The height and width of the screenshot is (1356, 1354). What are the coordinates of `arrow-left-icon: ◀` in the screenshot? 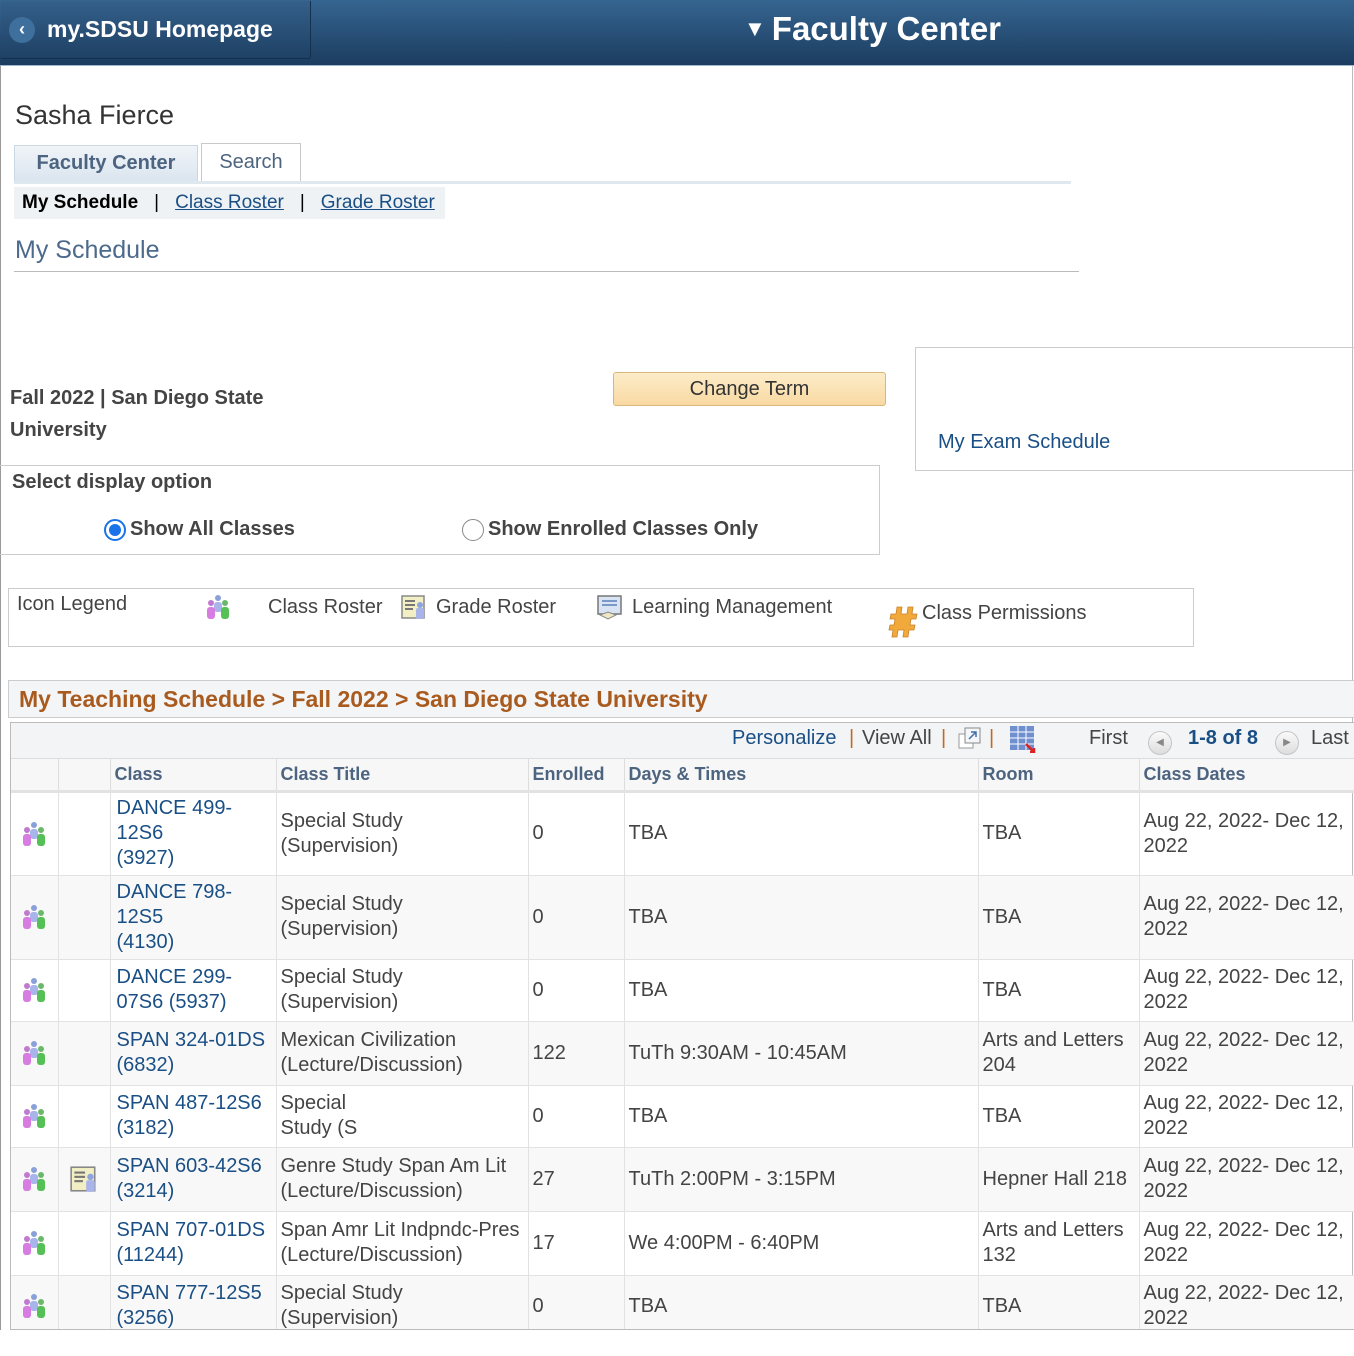 It's located at (1160, 743).